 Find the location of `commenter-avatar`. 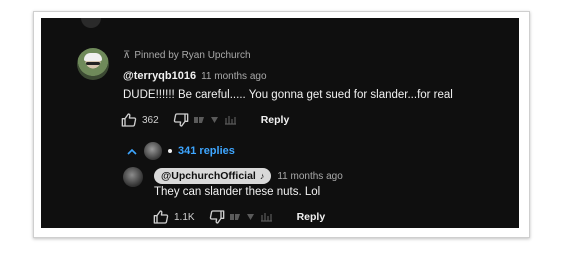

commenter-avatar is located at coordinates (93, 64).